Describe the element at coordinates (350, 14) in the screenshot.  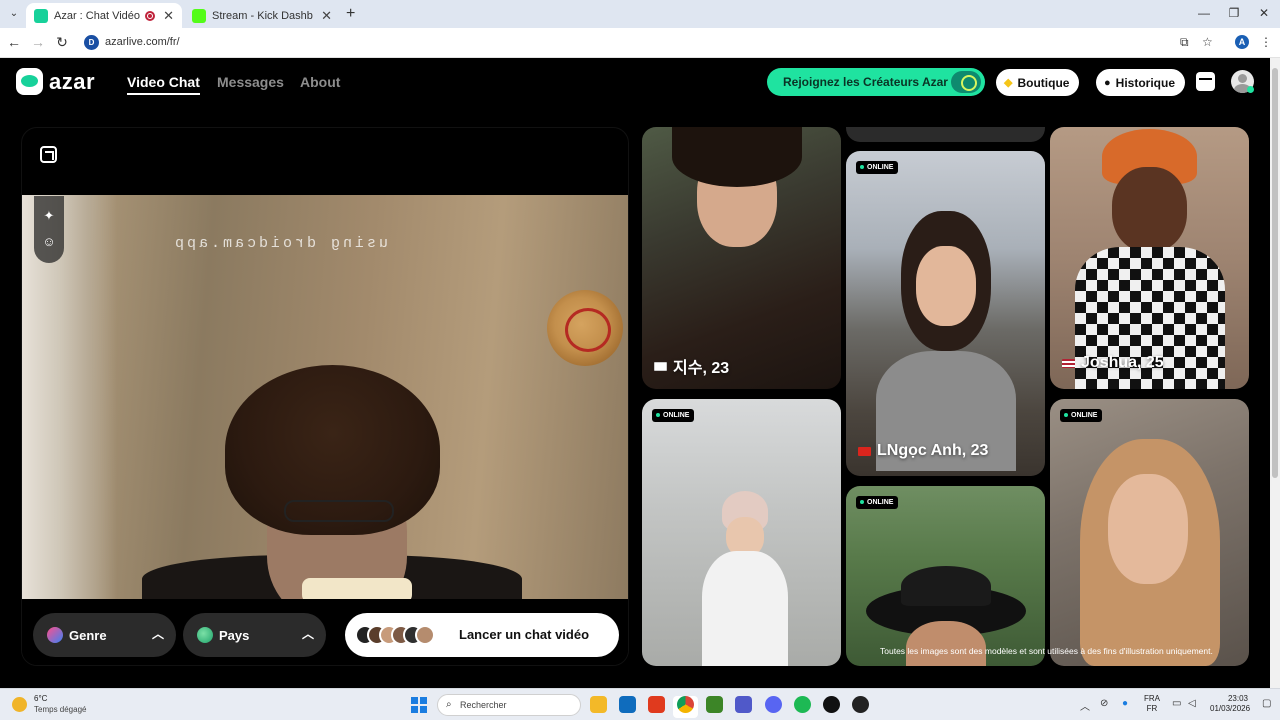
I see `new-tab-plus-icon: +` at that location.